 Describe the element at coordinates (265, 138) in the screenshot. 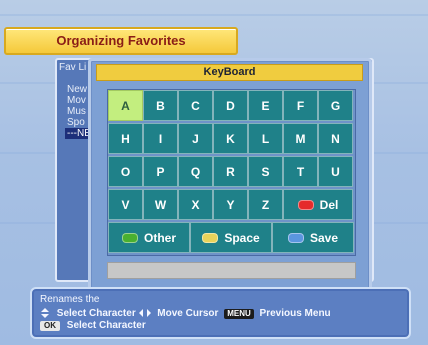

I see `key-l: L` at that location.